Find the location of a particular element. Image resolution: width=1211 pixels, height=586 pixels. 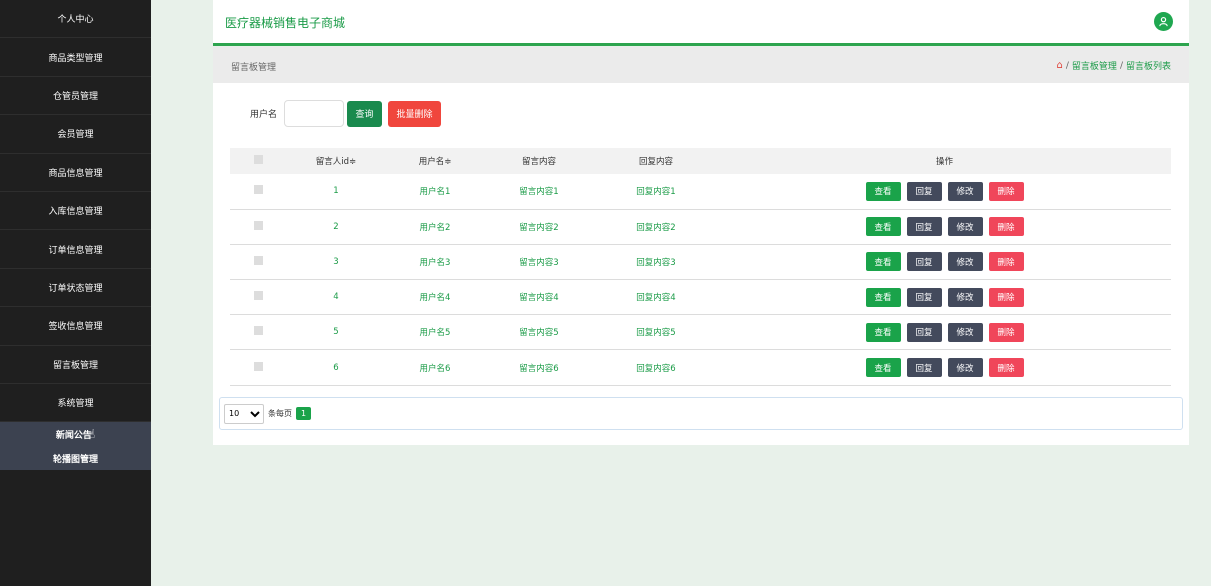

sidebar-item-warehouse-keeper: 仓管员管理 is located at coordinates (75, 96).